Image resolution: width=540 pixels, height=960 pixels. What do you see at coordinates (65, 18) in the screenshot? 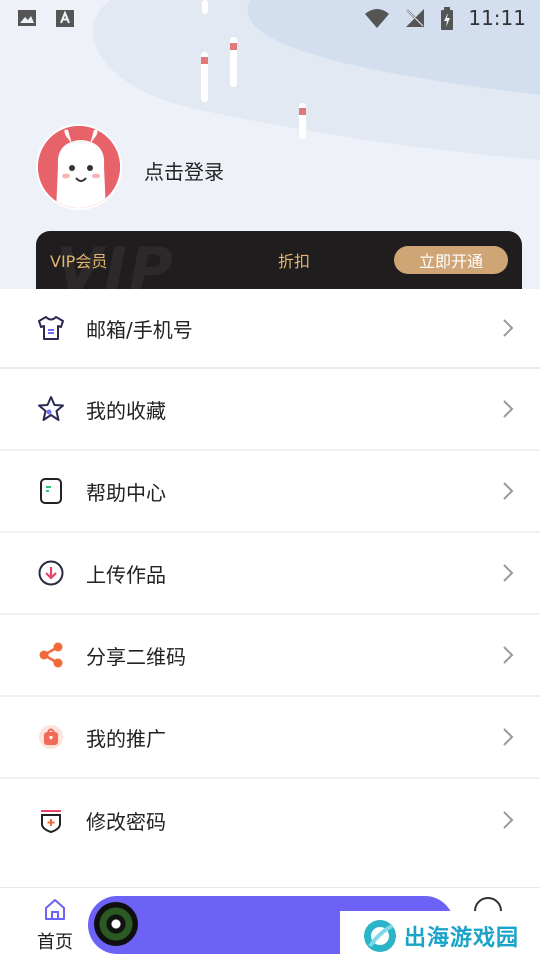
I see `font-icon` at bounding box center [65, 18].